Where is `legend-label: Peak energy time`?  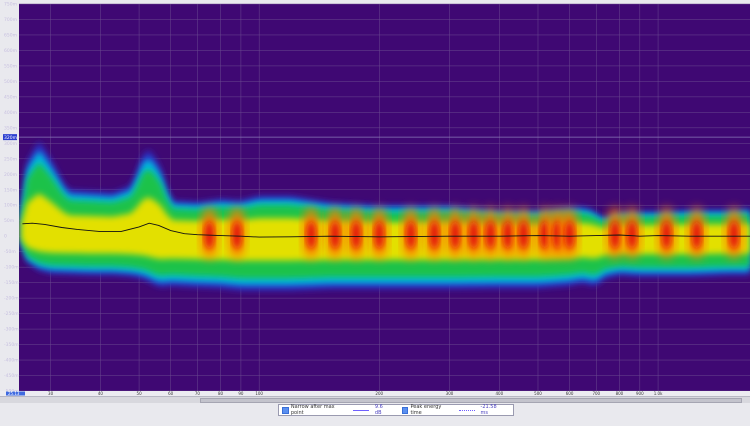
legend-label: Peak energy time is located at coordinates (426, 410).